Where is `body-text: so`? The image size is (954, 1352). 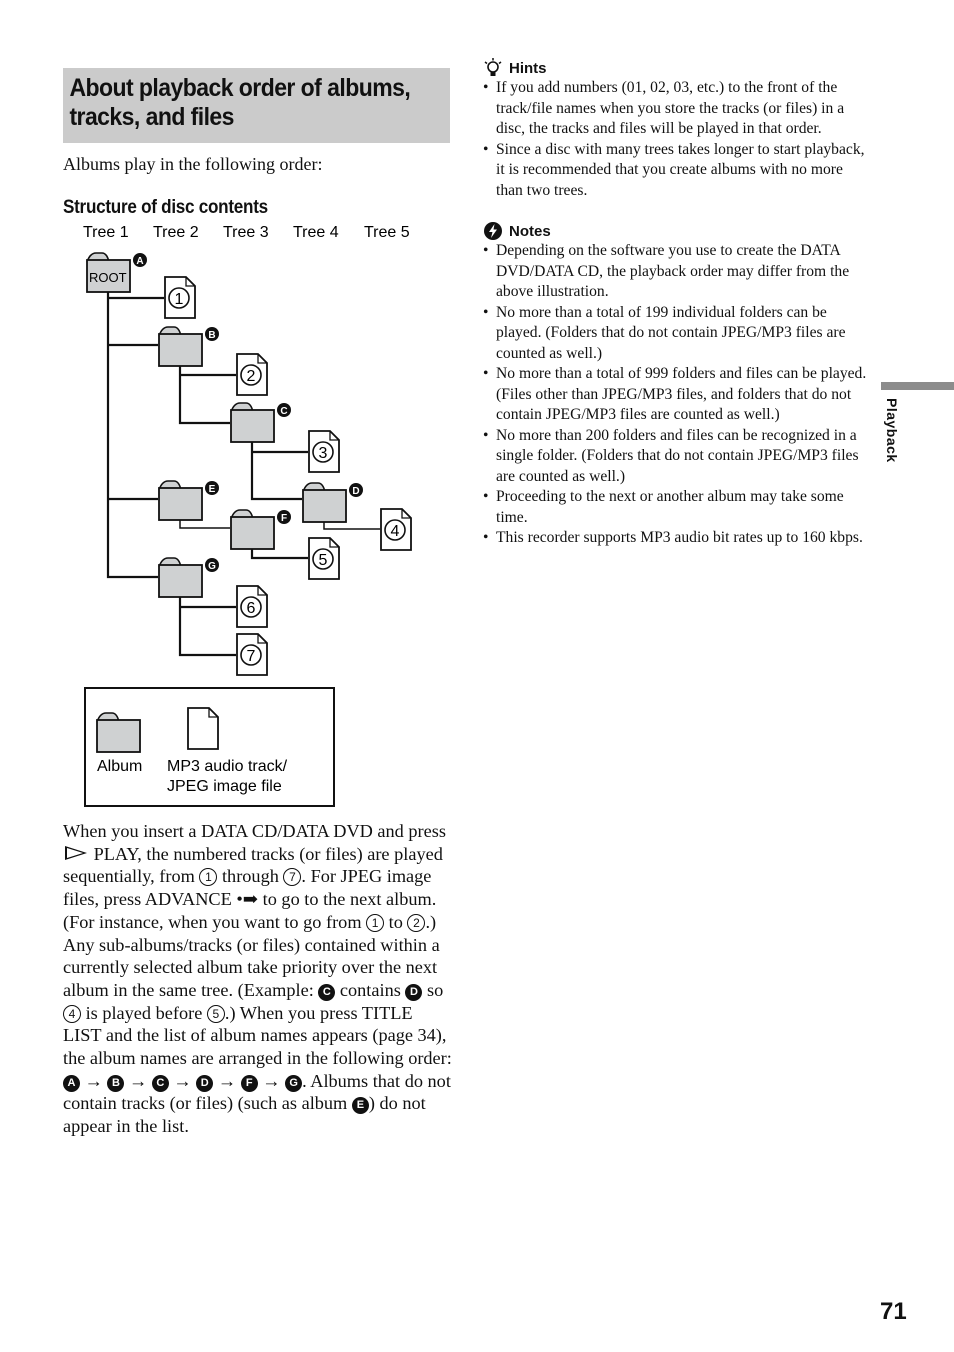
body-text: so is located at coordinates (433, 989).